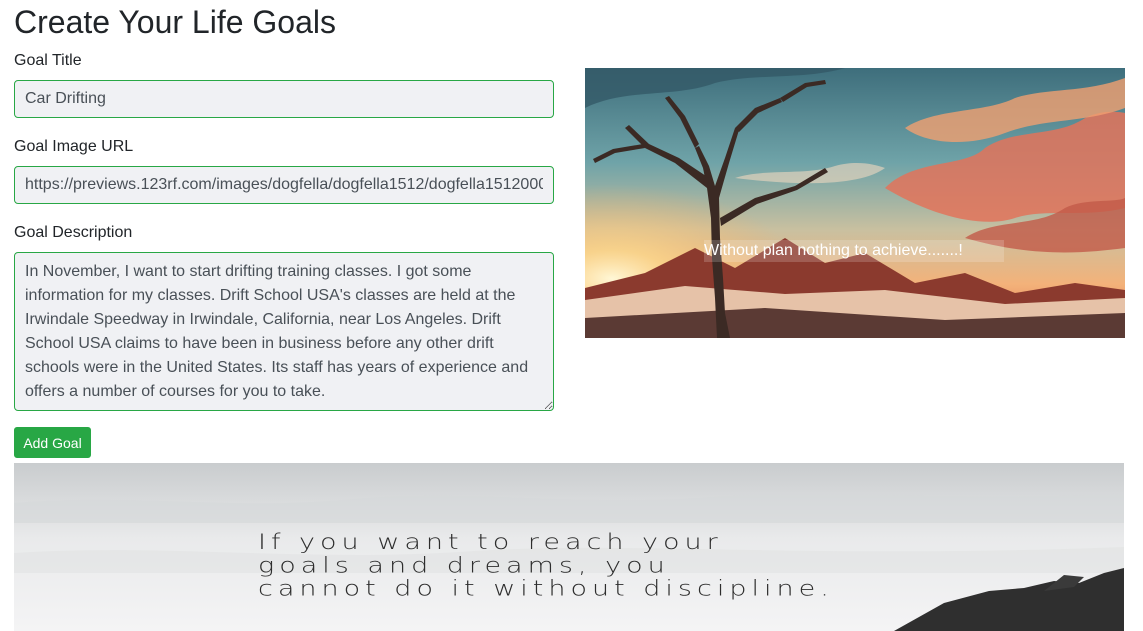 This screenshot has width=1143, height=631. What do you see at coordinates (546, 589) in the screenshot?
I see `quote-line: cannot do it without discipline.` at bounding box center [546, 589].